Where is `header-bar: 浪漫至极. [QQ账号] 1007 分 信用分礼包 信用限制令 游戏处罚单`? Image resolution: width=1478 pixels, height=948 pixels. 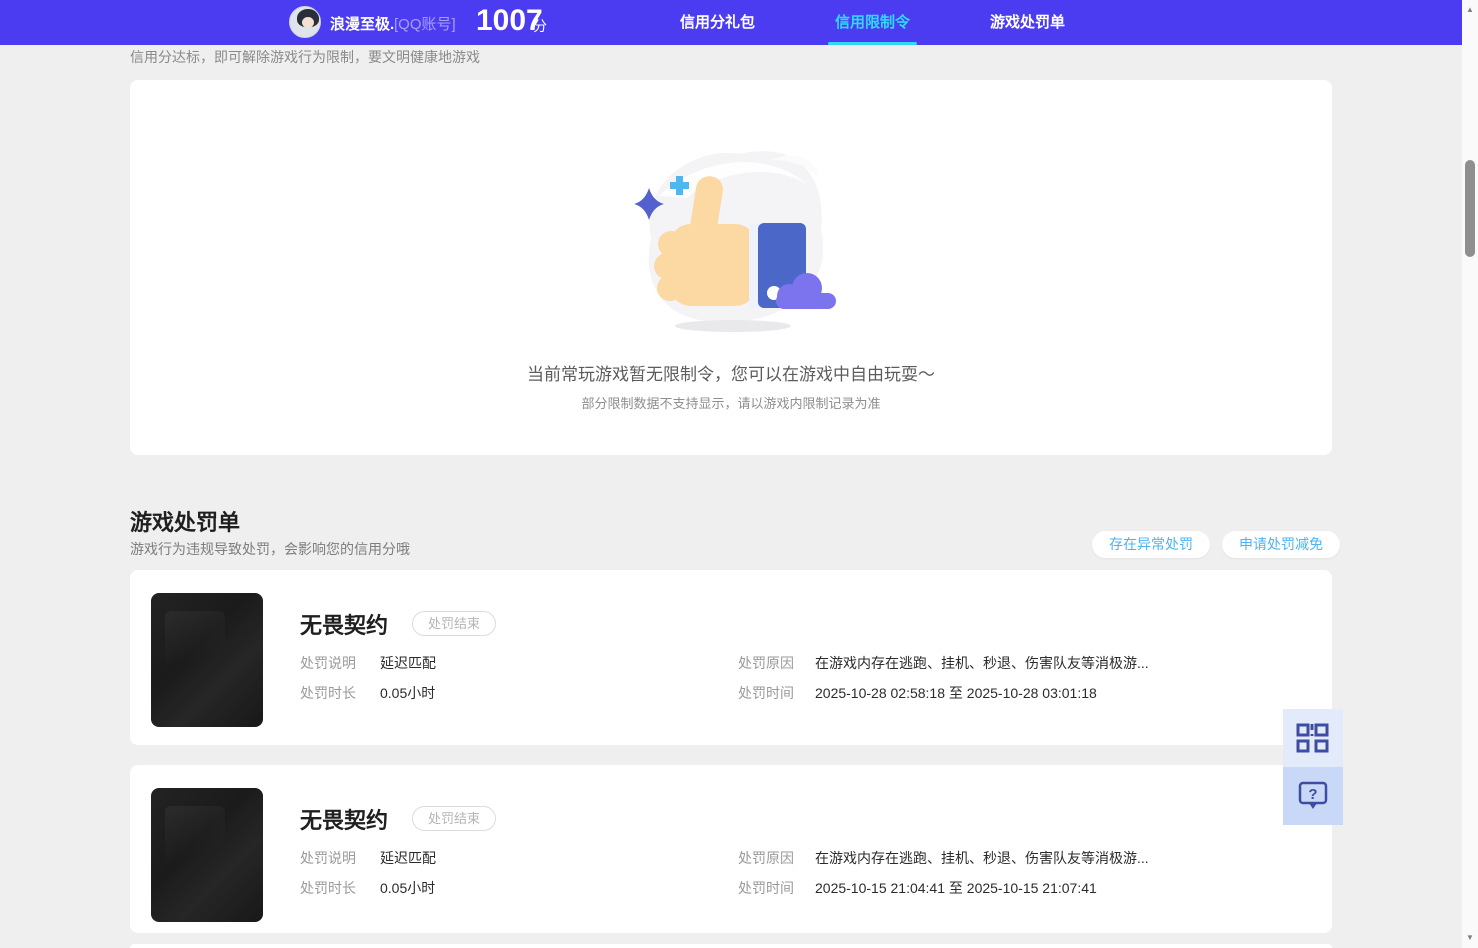 header-bar: 浪漫至极. [QQ账号] 1007 分 信用分礼包 信用限制令 游戏处罚单 is located at coordinates (731, 22).